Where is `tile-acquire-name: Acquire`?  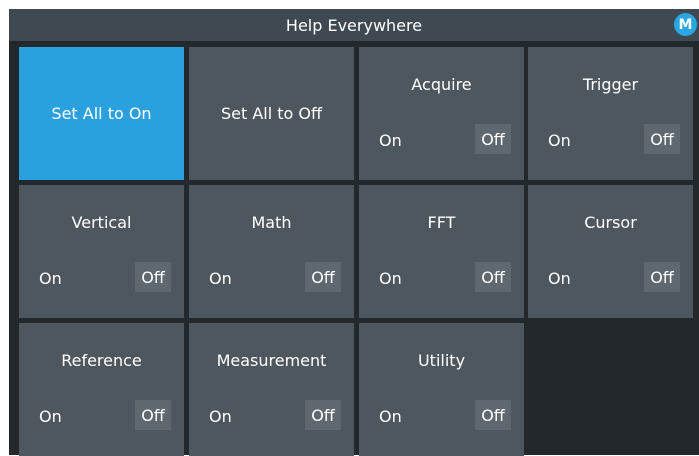
tile-acquire-name: Acquire is located at coordinates (441, 84).